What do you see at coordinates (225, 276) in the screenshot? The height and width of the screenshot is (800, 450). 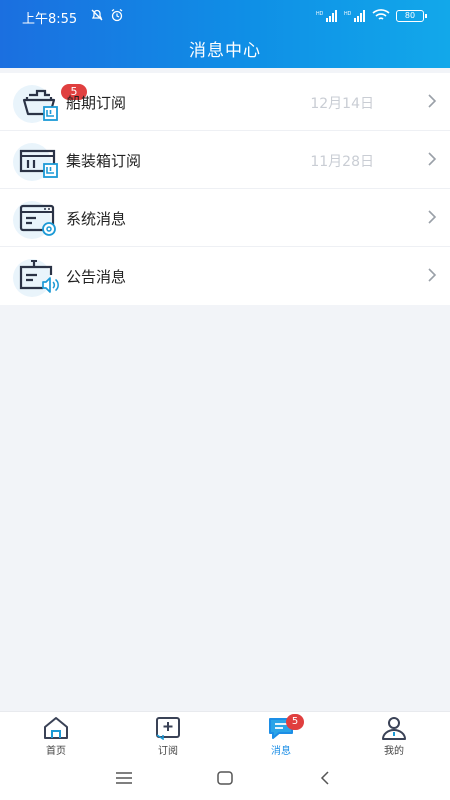 I see `message-item-announcement: 公告消息` at bounding box center [225, 276].